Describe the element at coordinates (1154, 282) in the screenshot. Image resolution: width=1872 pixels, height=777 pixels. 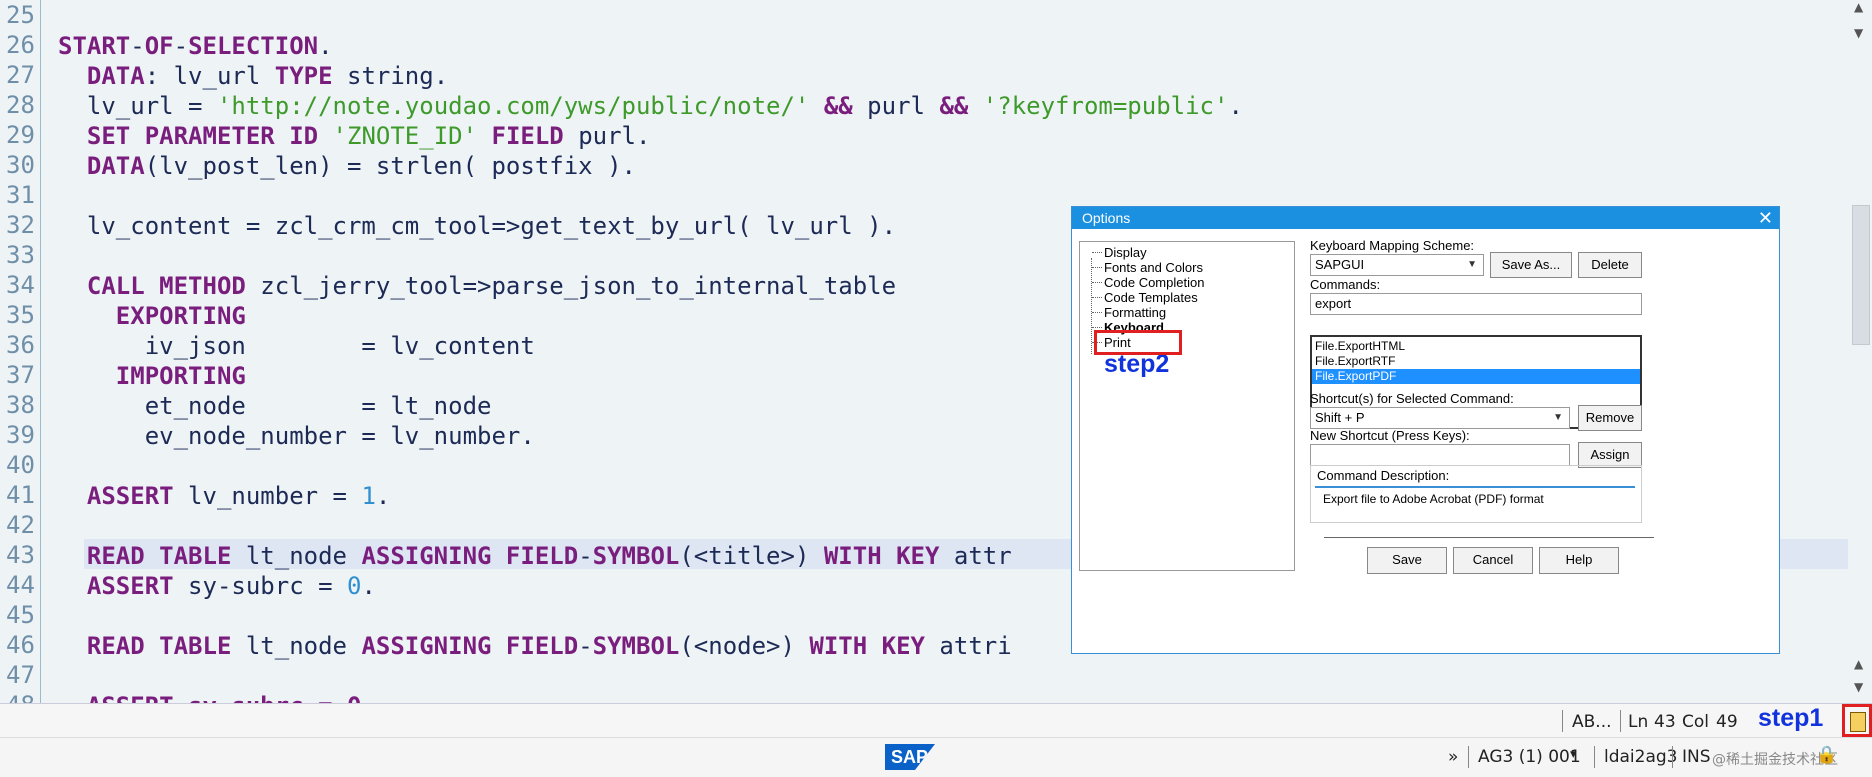
I see `tree-item-code-completion: Code Completion` at that location.